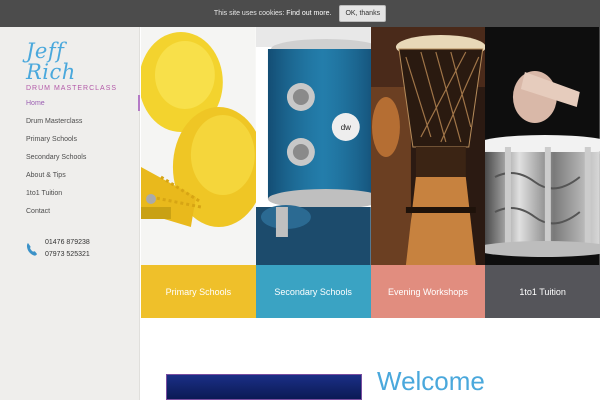 This screenshot has height=400, width=600. I want to click on nav-item-1to1-tuition: 1to1 Tuition, so click(56, 198).